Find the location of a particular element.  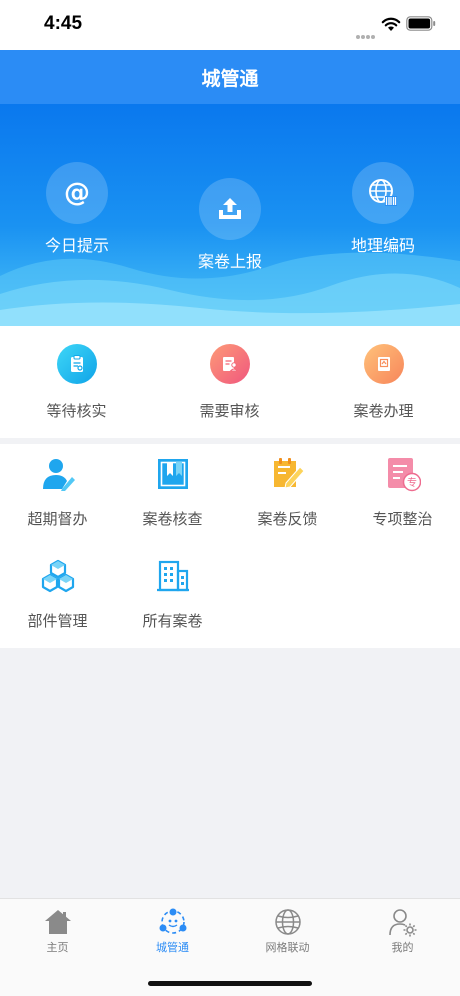

tab-chengguantong: 城管通 is located at coordinates (172, 931).